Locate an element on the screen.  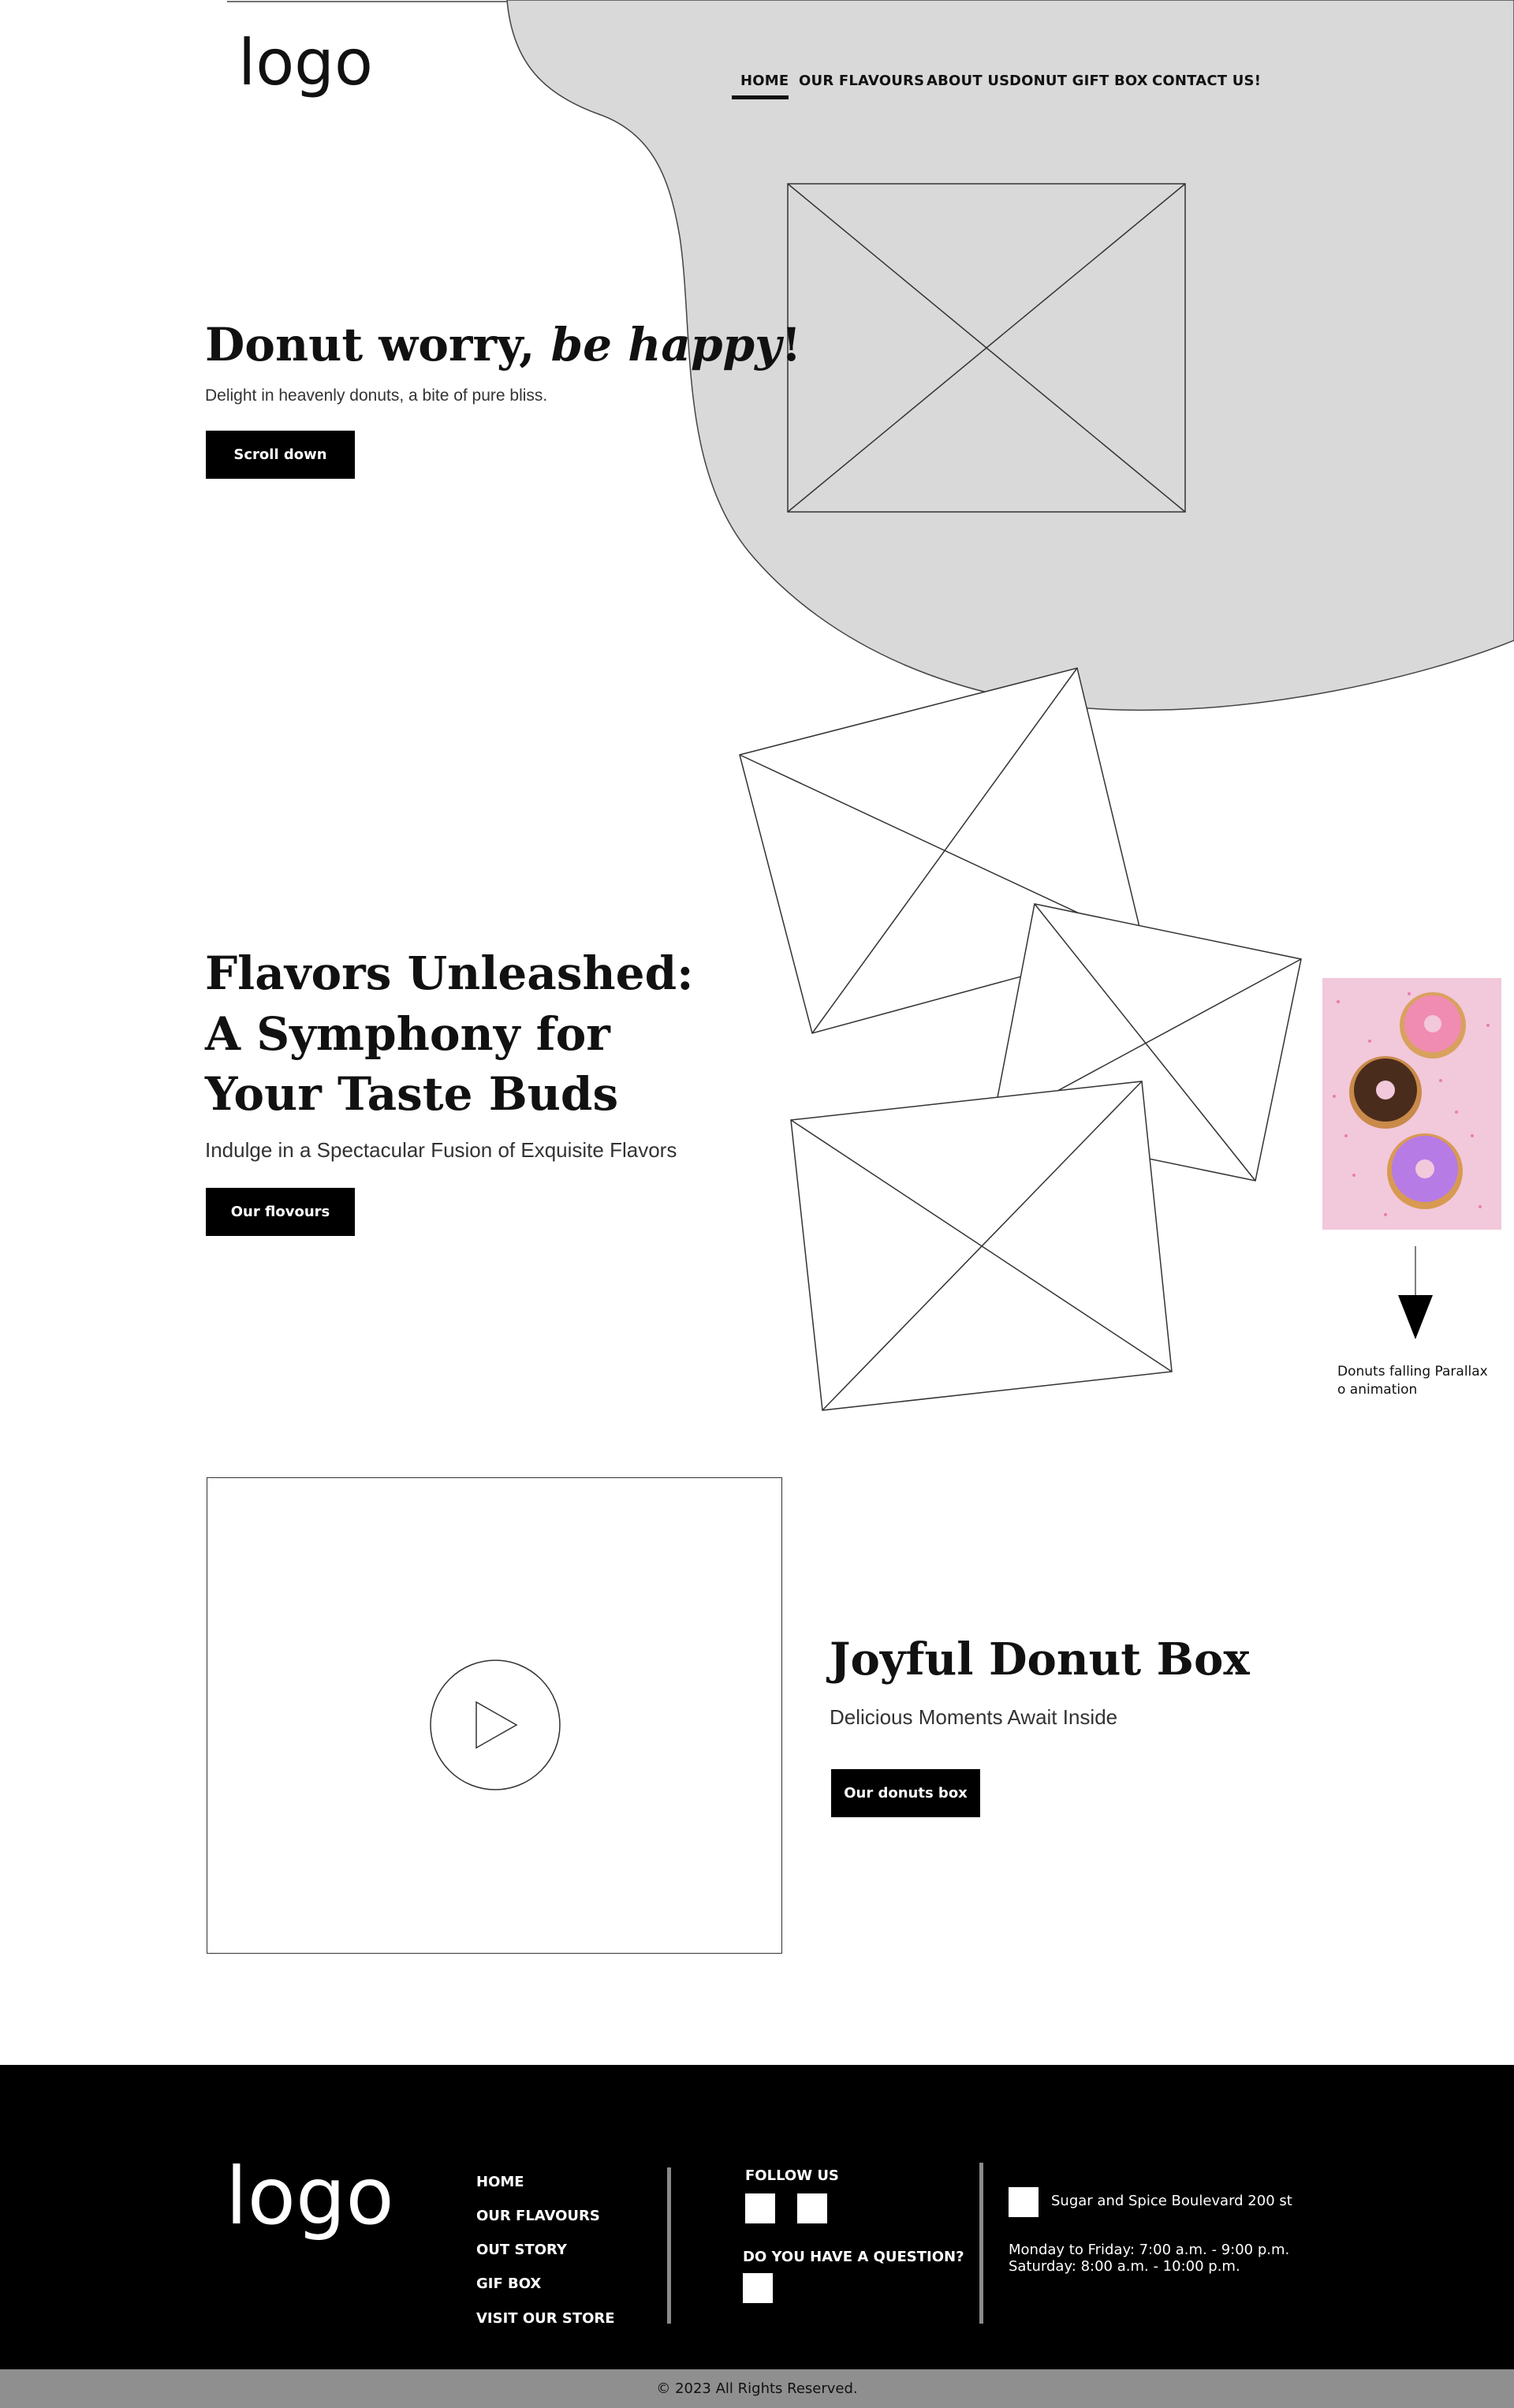
nav-donut-gift-box: DONUT GIFT BOX is located at coordinates (1078, 81).